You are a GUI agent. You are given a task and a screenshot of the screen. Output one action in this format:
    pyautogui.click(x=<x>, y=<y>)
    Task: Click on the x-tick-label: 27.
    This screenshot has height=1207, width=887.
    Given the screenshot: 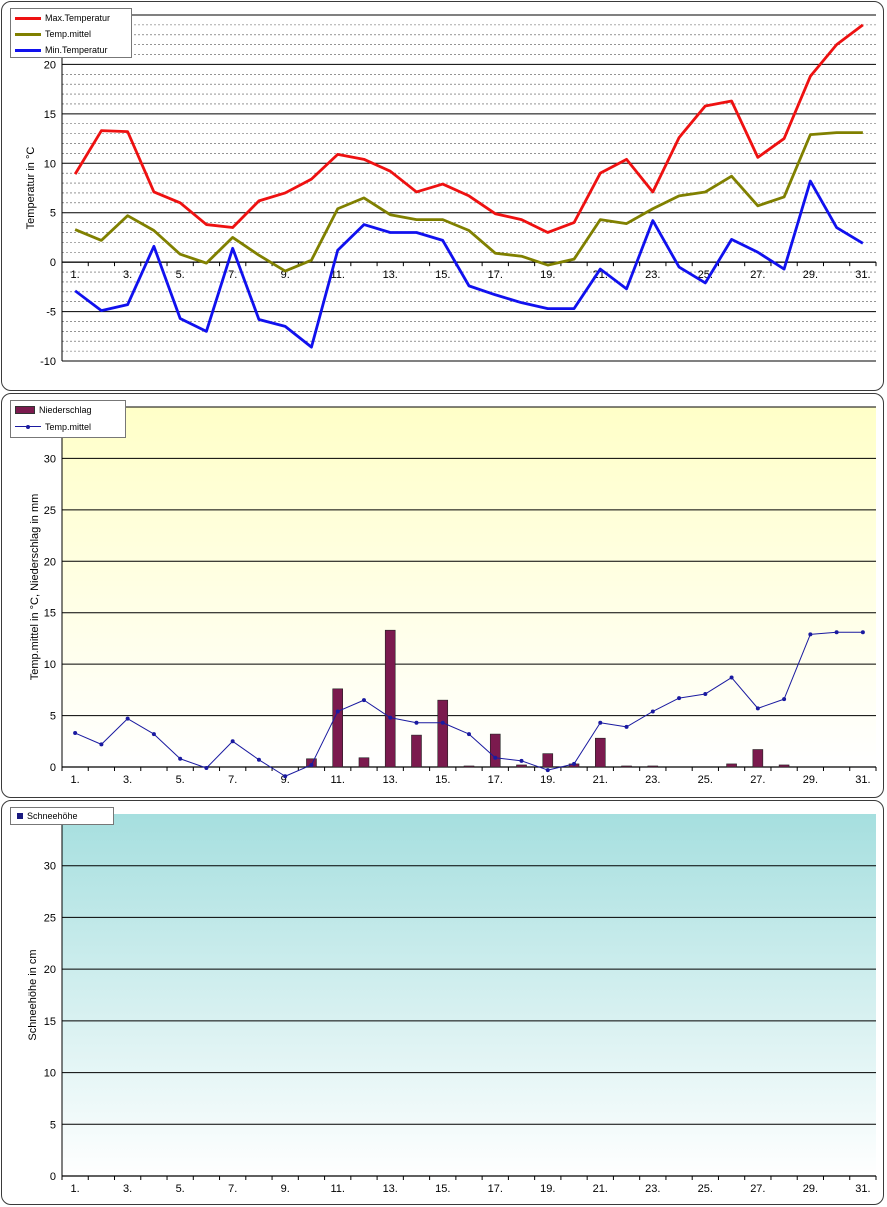 What is the action you would take?
    pyautogui.click(x=757, y=780)
    